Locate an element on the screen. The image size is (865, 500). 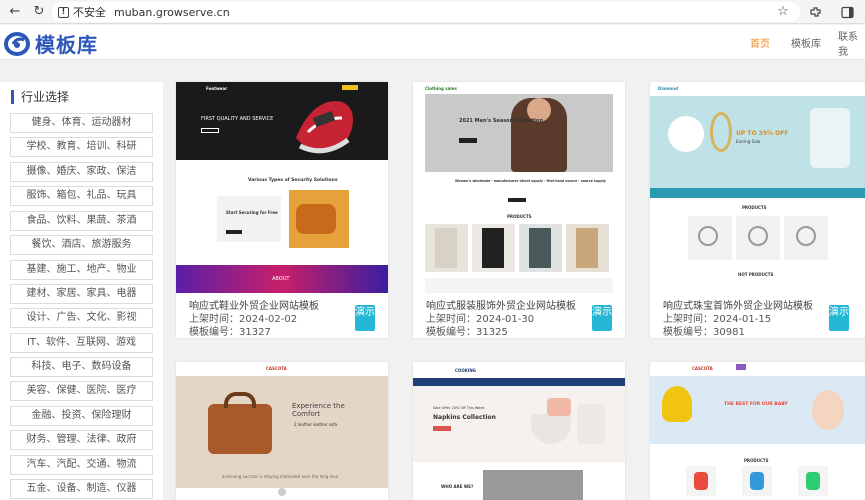
category-item: 金融、投资、保险理财 is located at coordinates (81, 416).